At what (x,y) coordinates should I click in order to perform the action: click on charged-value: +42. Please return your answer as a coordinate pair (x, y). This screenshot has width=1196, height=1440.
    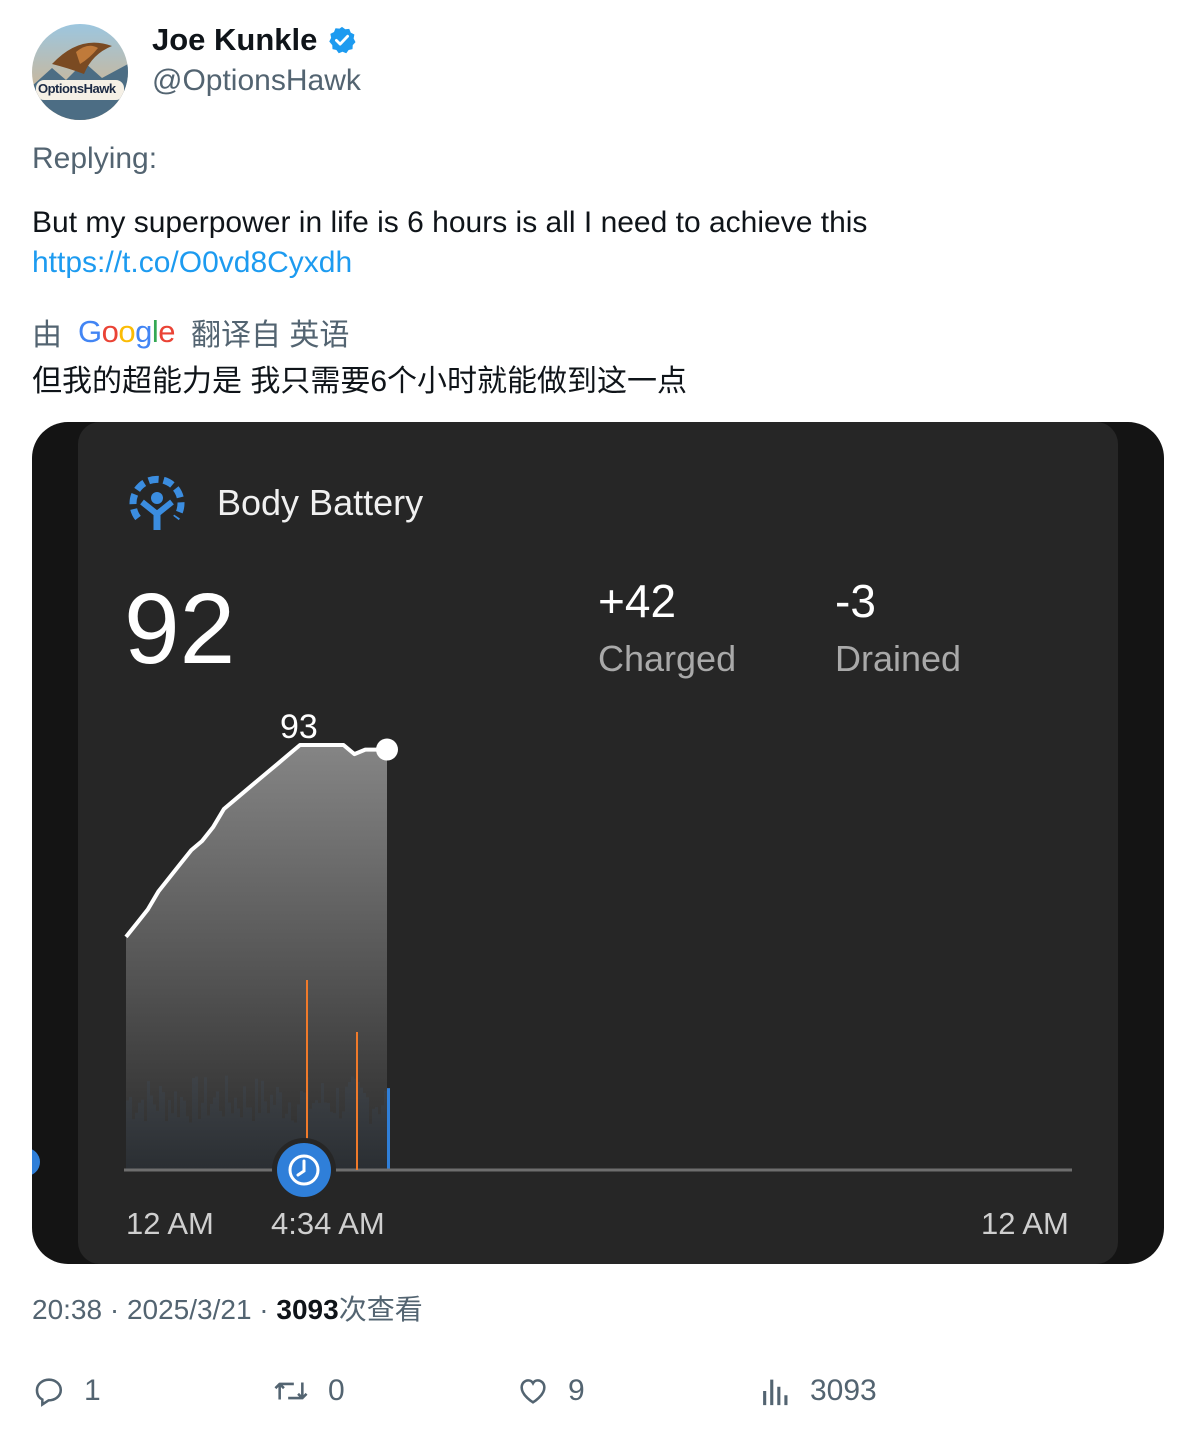
    Looking at the image, I should click on (637, 601).